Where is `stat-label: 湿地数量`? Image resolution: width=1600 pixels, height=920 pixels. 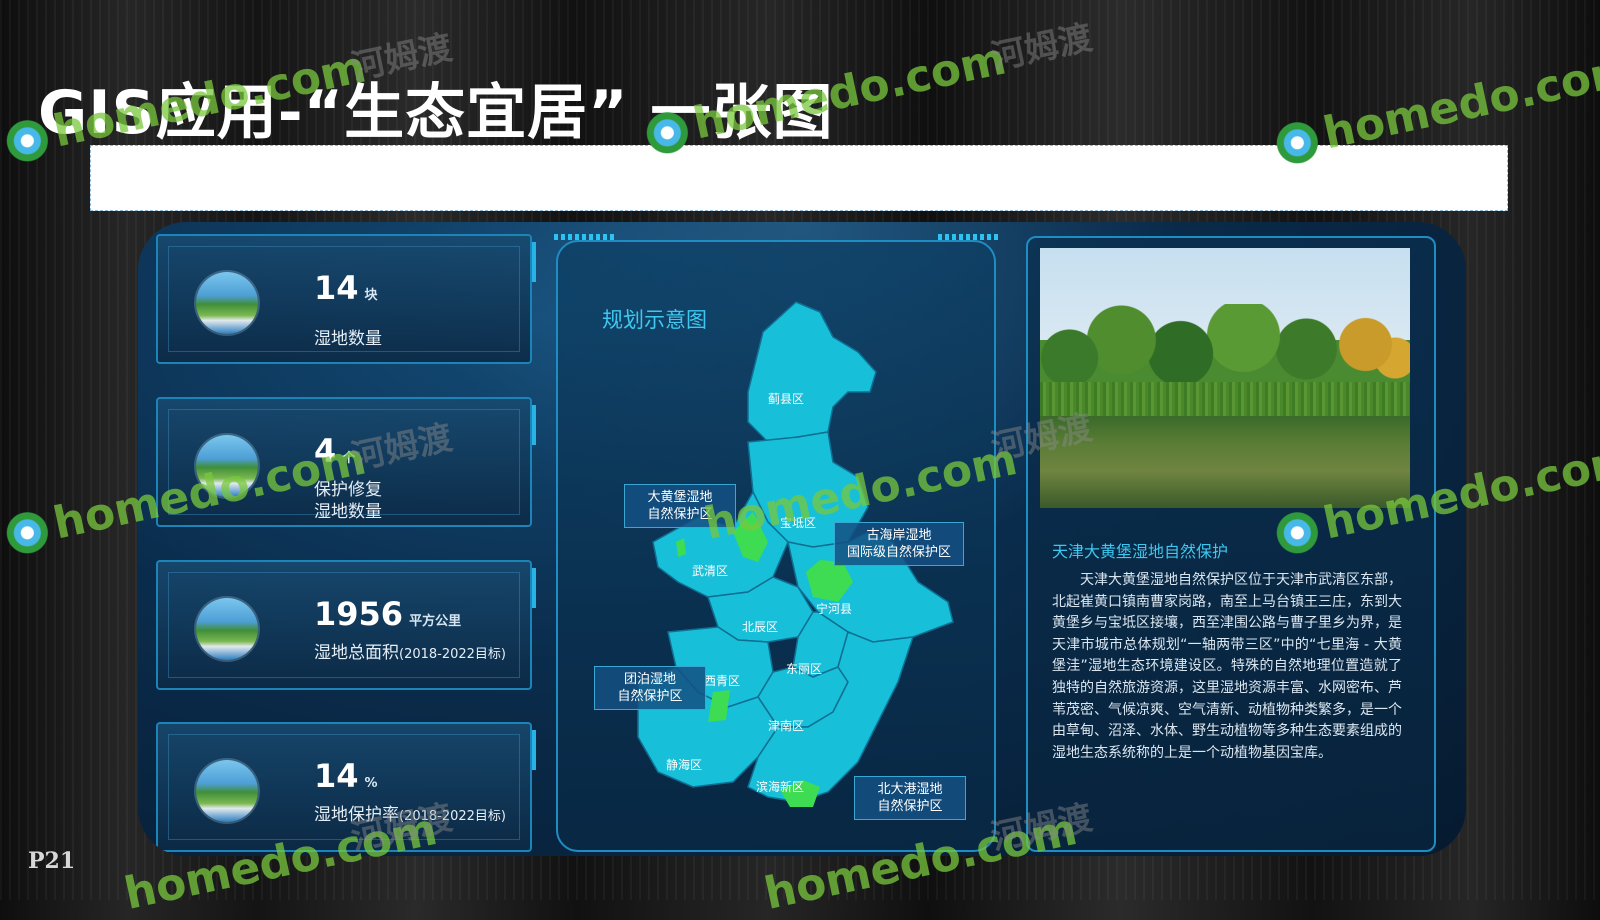
stat-label: 湿地数量 is located at coordinates (348, 339).